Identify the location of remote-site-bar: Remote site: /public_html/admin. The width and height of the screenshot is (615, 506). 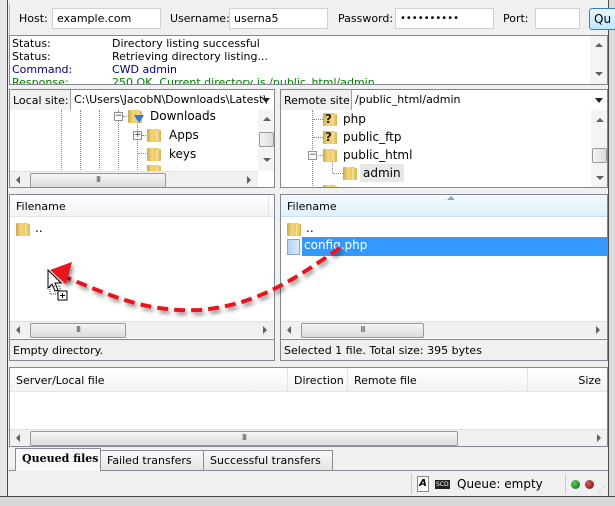
(444, 100).